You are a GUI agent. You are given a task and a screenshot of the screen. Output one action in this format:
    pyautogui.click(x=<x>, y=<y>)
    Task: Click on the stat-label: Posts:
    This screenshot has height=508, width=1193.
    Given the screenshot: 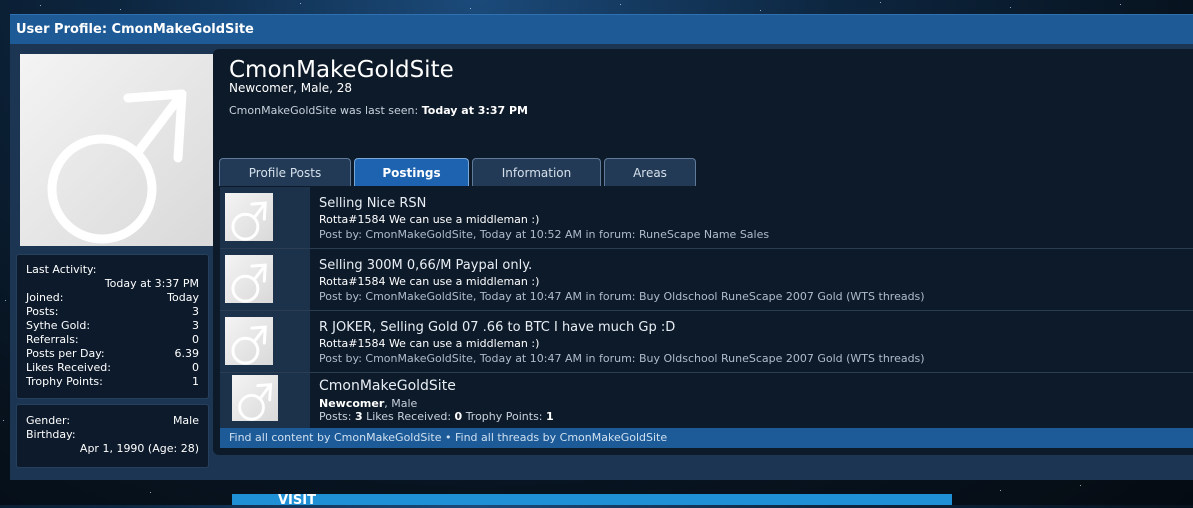 What is the action you would take?
    pyautogui.click(x=42, y=311)
    